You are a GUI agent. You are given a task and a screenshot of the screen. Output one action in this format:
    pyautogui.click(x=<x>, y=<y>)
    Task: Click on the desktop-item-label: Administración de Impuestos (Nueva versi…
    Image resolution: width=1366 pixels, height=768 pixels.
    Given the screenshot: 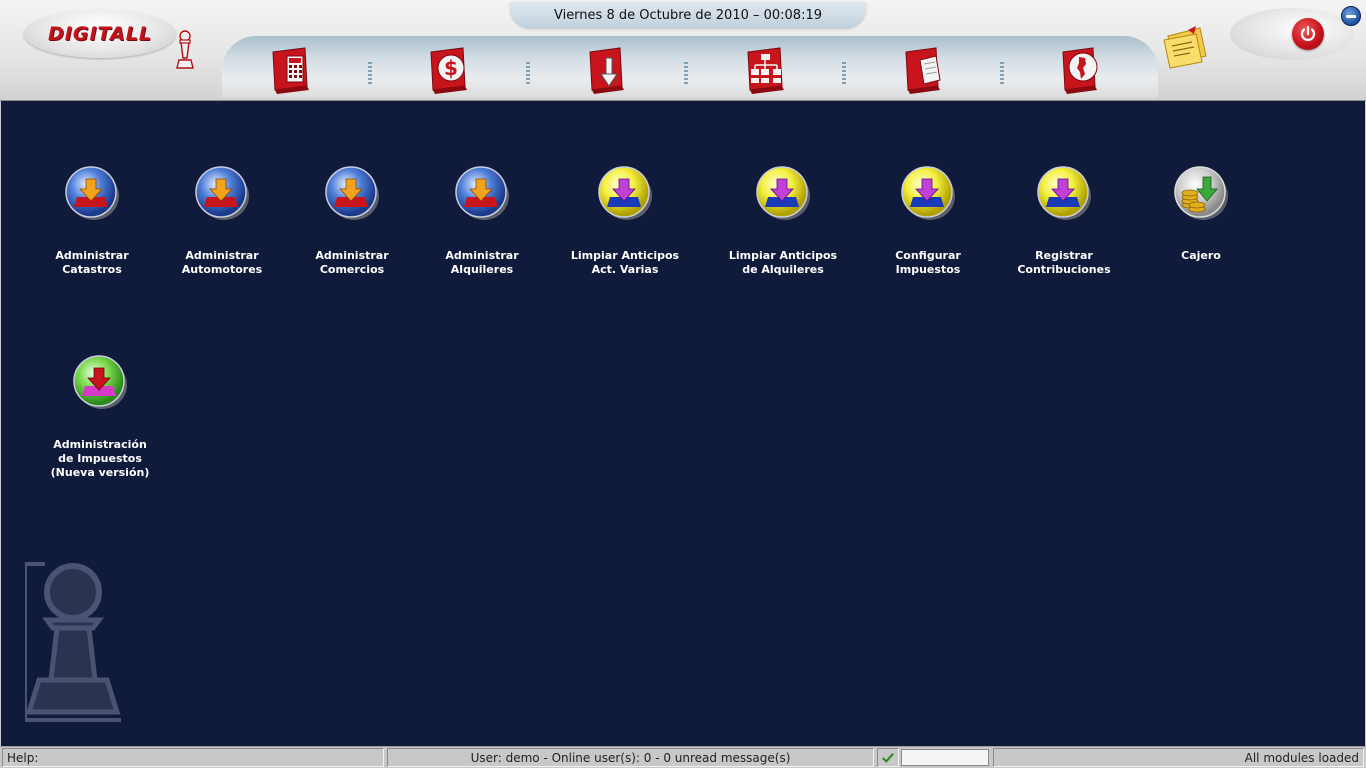 What is the action you would take?
    pyautogui.click(x=100, y=458)
    